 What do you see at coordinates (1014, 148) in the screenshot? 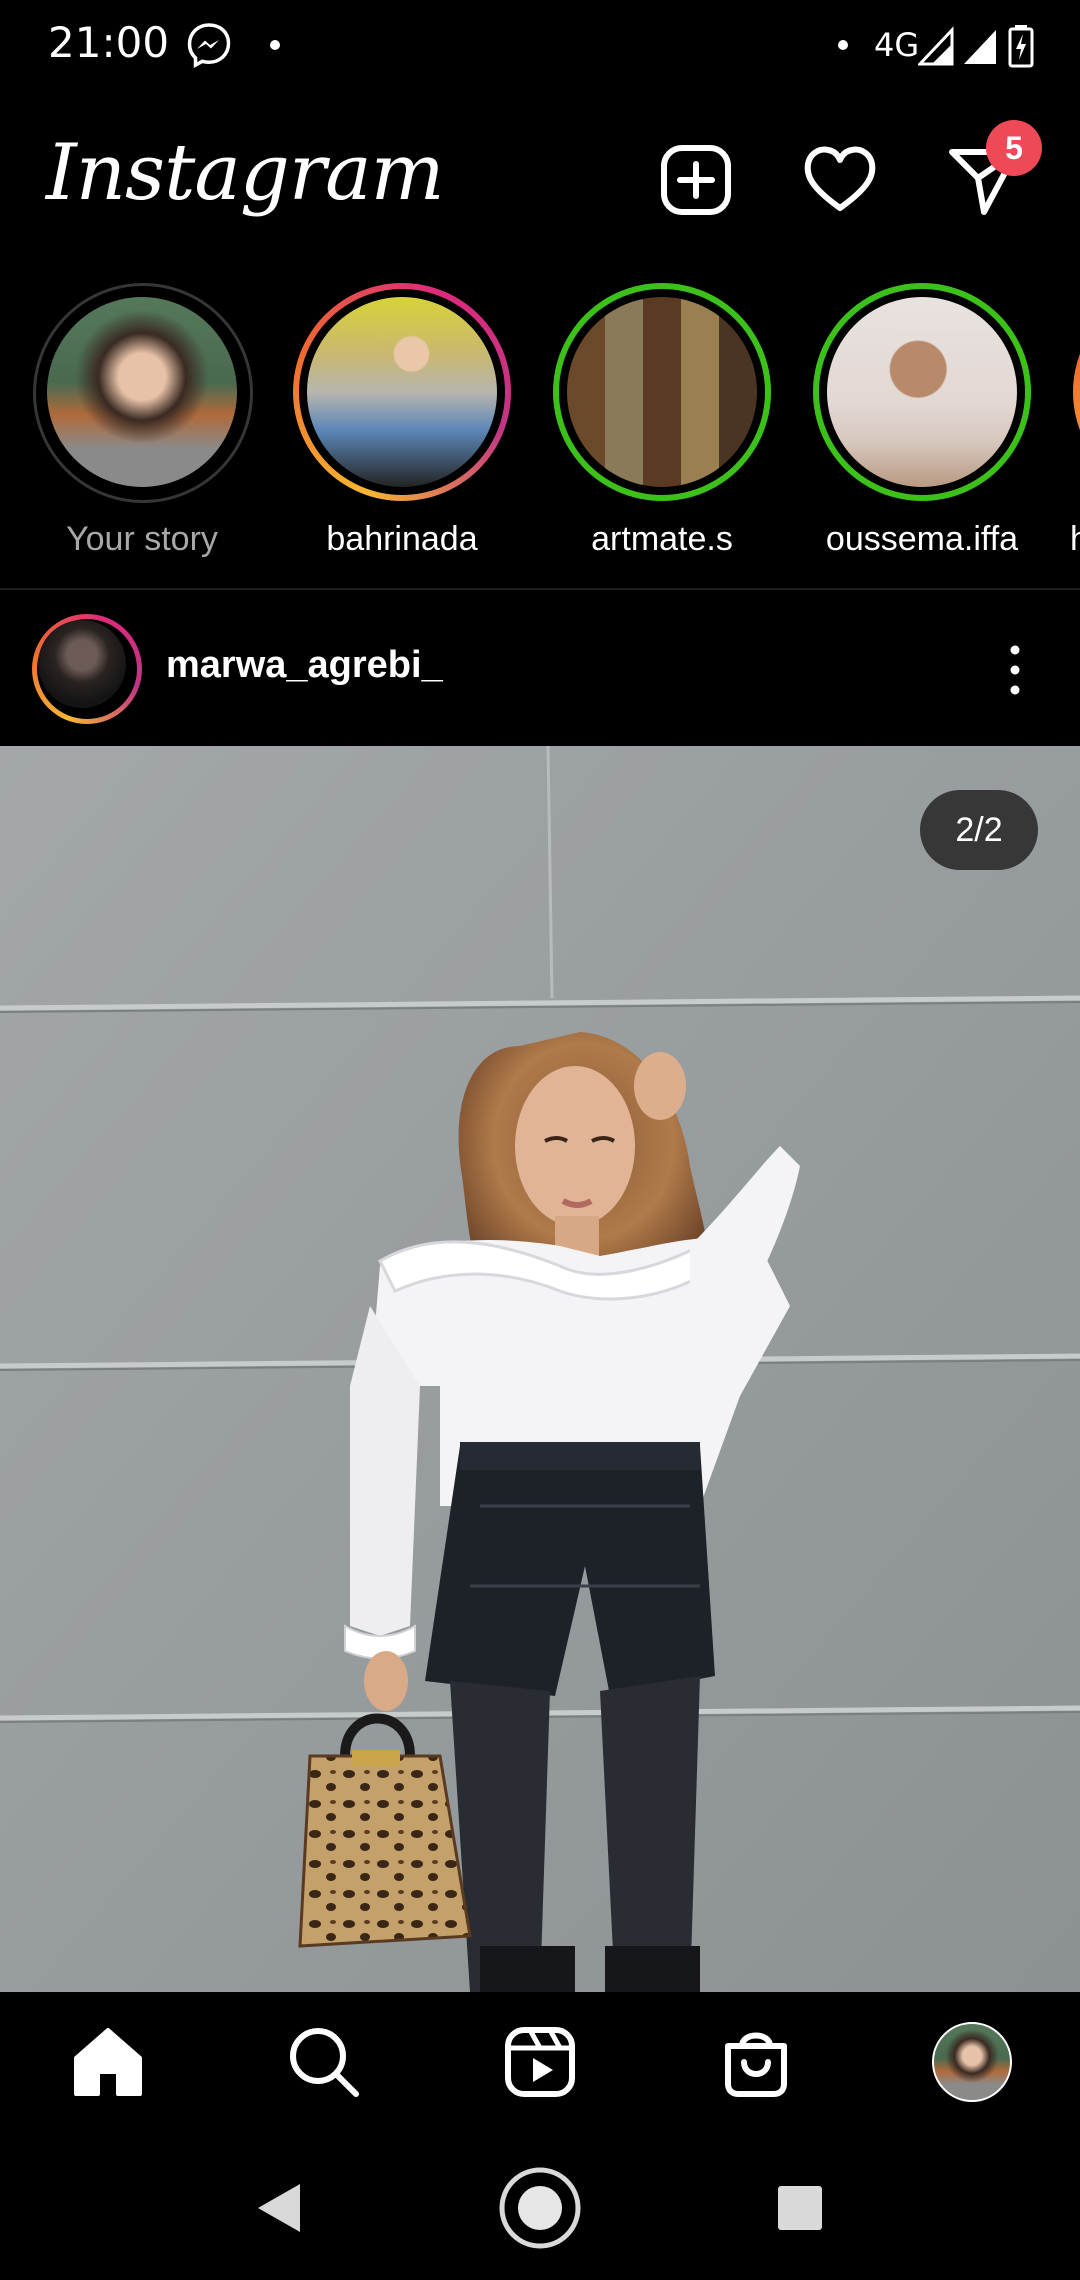
I see `dm-badge: 5` at bounding box center [1014, 148].